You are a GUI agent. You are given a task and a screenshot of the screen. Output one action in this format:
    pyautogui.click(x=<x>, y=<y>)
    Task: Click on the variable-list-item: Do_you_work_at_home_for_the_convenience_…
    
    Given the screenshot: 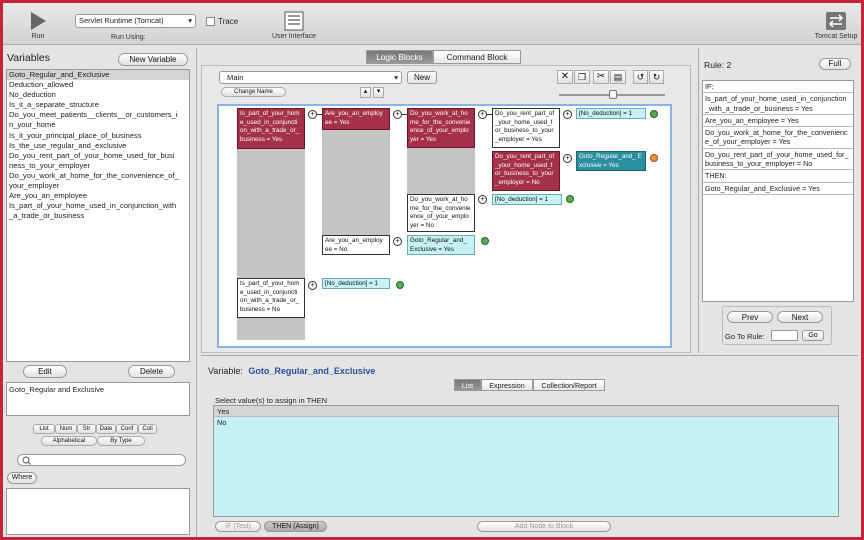 What is the action you would take?
    pyautogui.click(x=98, y=176)
    